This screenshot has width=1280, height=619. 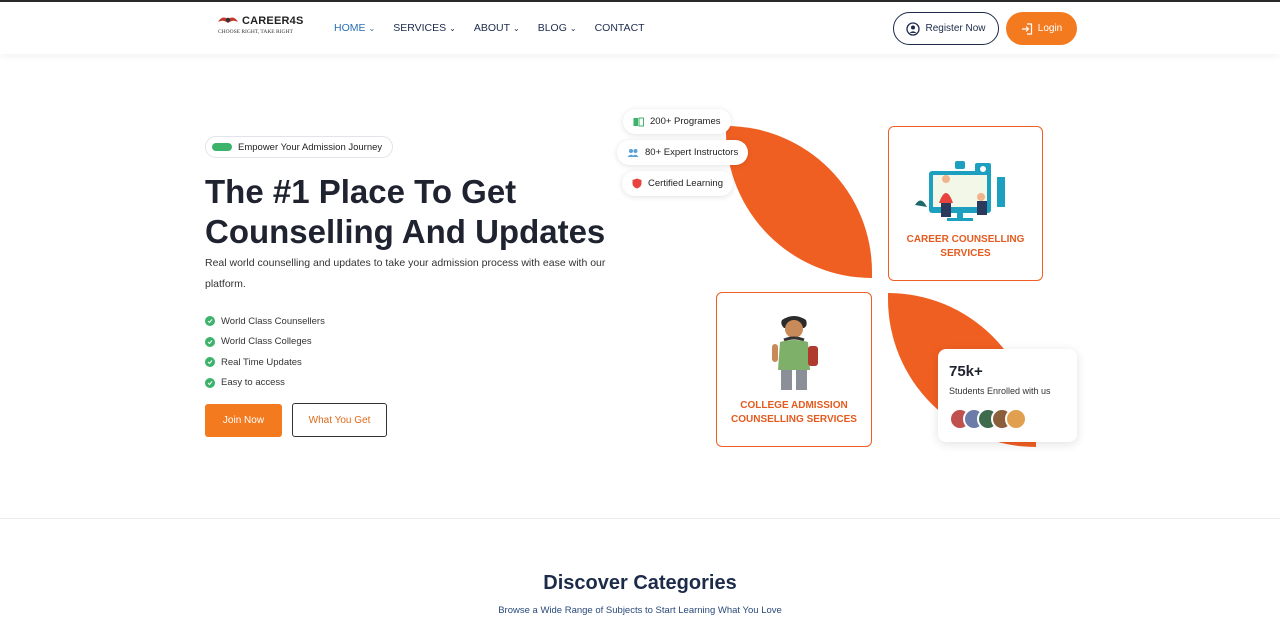 What do you see at coordinates (310, 147) in the screenshot?
I see `hero-pill-label: Empower Your Admission Journey` at bounding box center [310, 147].